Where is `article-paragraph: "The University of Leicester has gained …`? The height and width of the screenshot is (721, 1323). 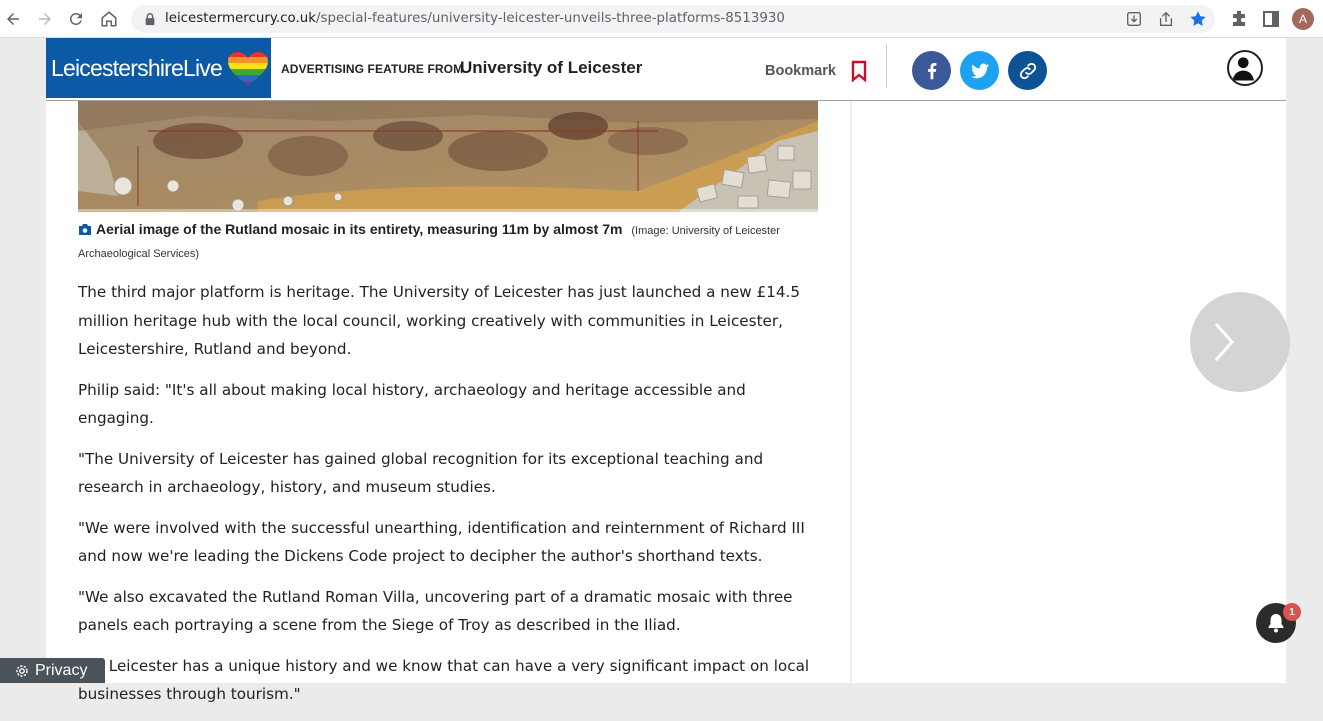
article-paragraph: "The University of Leicester has gained … is located at coordinates (421, 473).